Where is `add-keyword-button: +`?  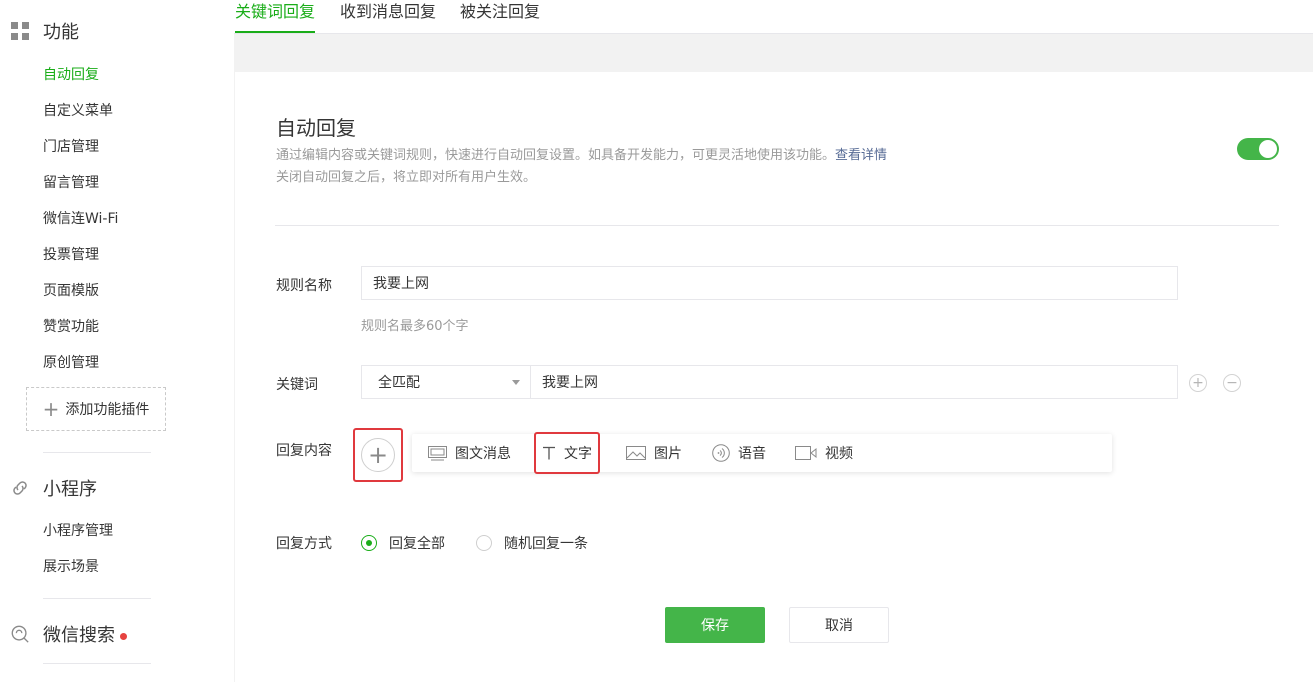
add-keyword-button: + is located at coordinates (1198, 383).